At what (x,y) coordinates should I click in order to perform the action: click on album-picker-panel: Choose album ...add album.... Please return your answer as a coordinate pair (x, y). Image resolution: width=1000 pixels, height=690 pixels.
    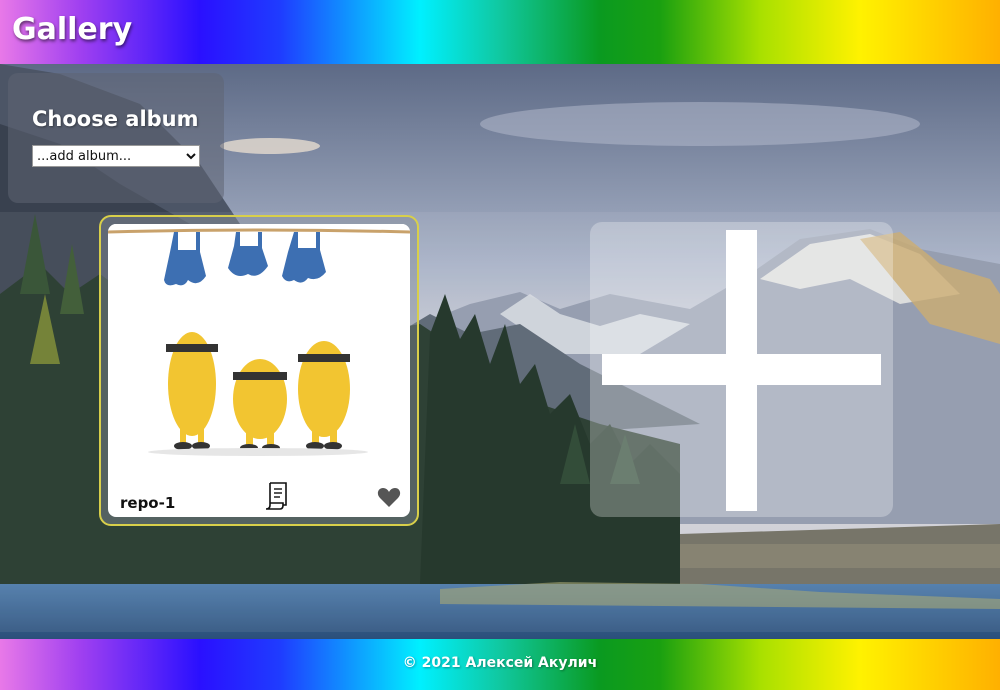
    Looking at the image, I should click on (116, 138).